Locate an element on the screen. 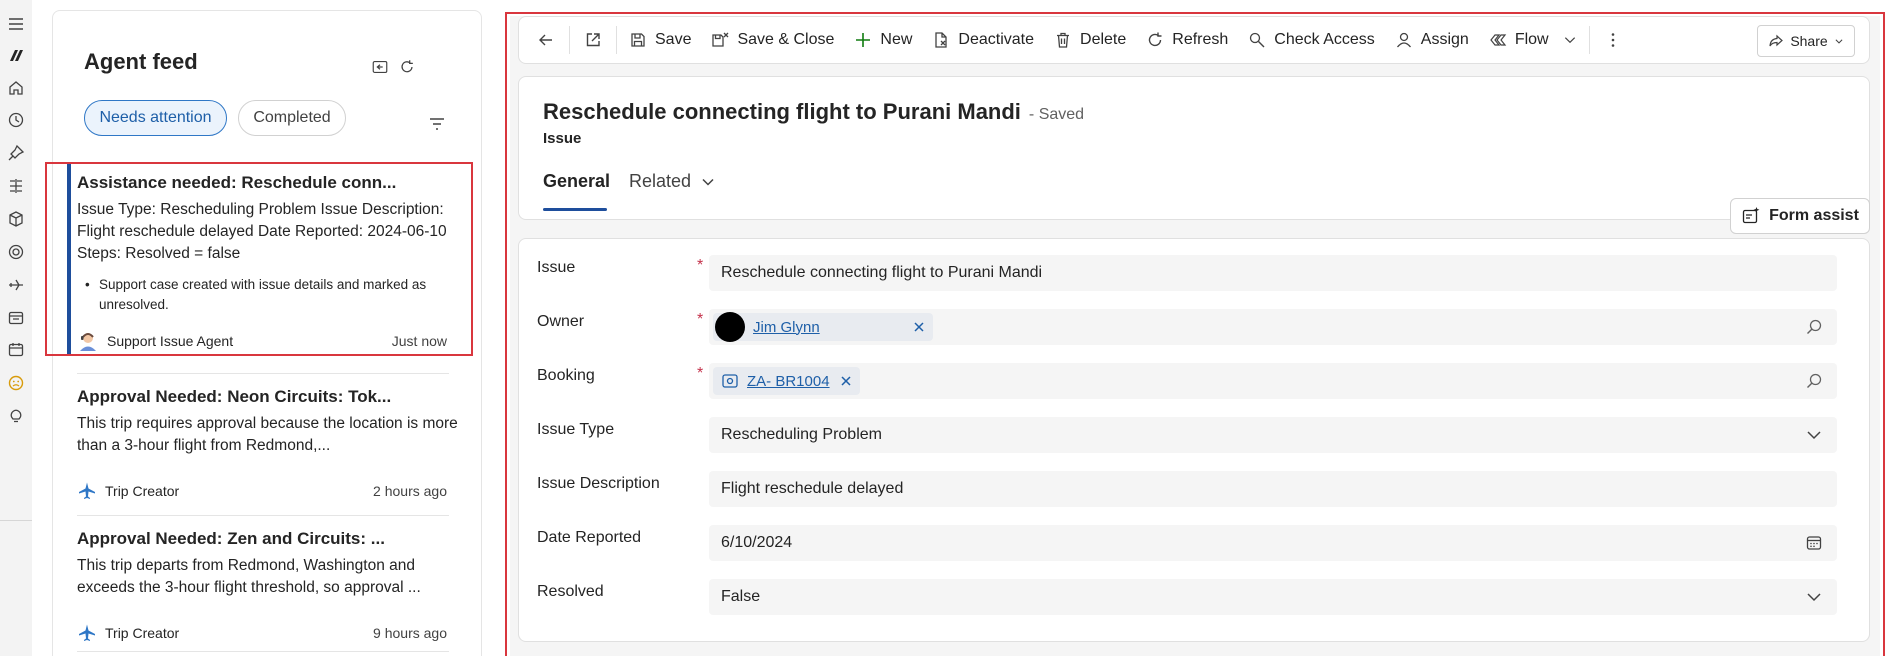  feed-card-time: 2 hours ago is located at coordinates (410, 491).